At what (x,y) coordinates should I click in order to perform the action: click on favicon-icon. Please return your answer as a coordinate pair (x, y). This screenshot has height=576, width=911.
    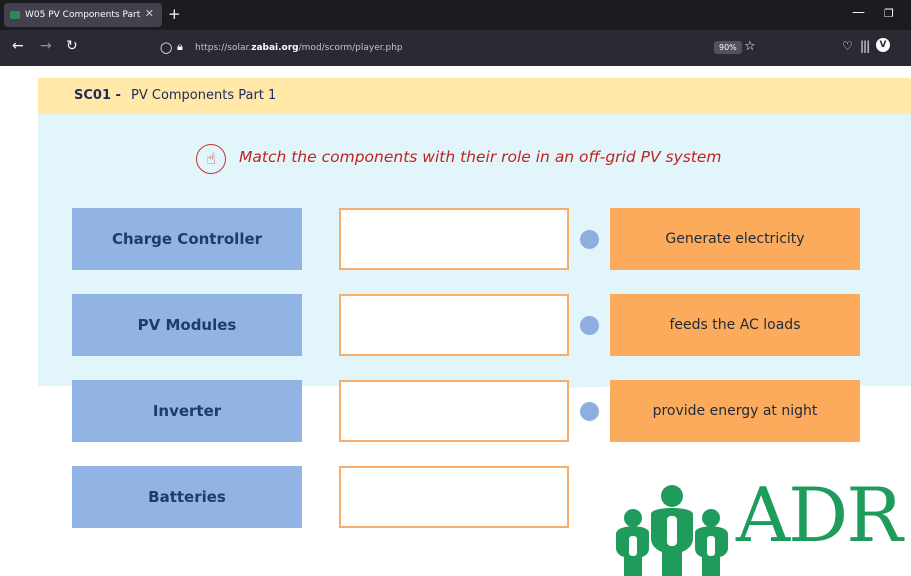
    Looking at the image, I should click on (15, 15).